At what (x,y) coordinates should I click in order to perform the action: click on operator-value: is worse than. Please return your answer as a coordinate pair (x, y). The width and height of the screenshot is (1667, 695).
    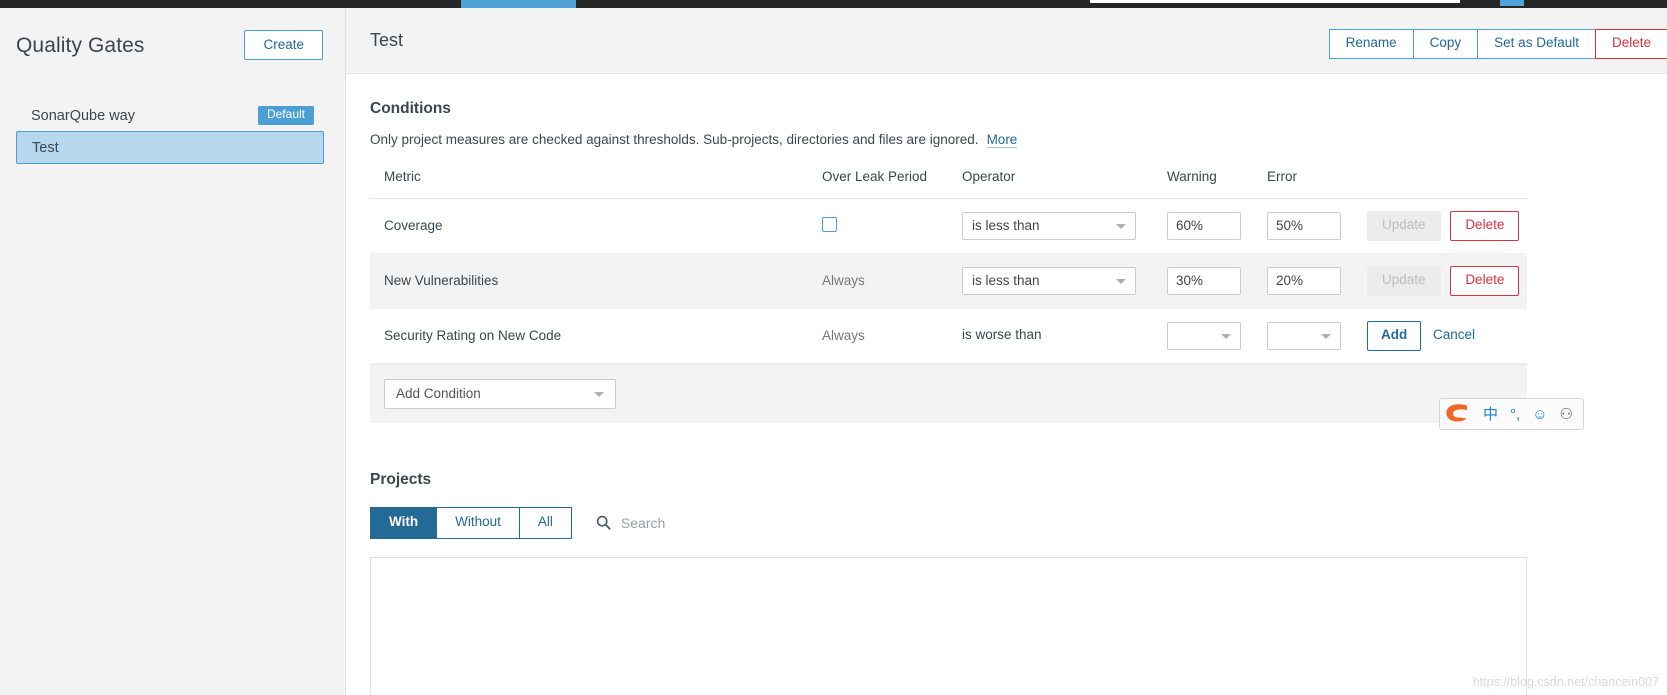
    Looking at the image, I should click on (1002, 334).